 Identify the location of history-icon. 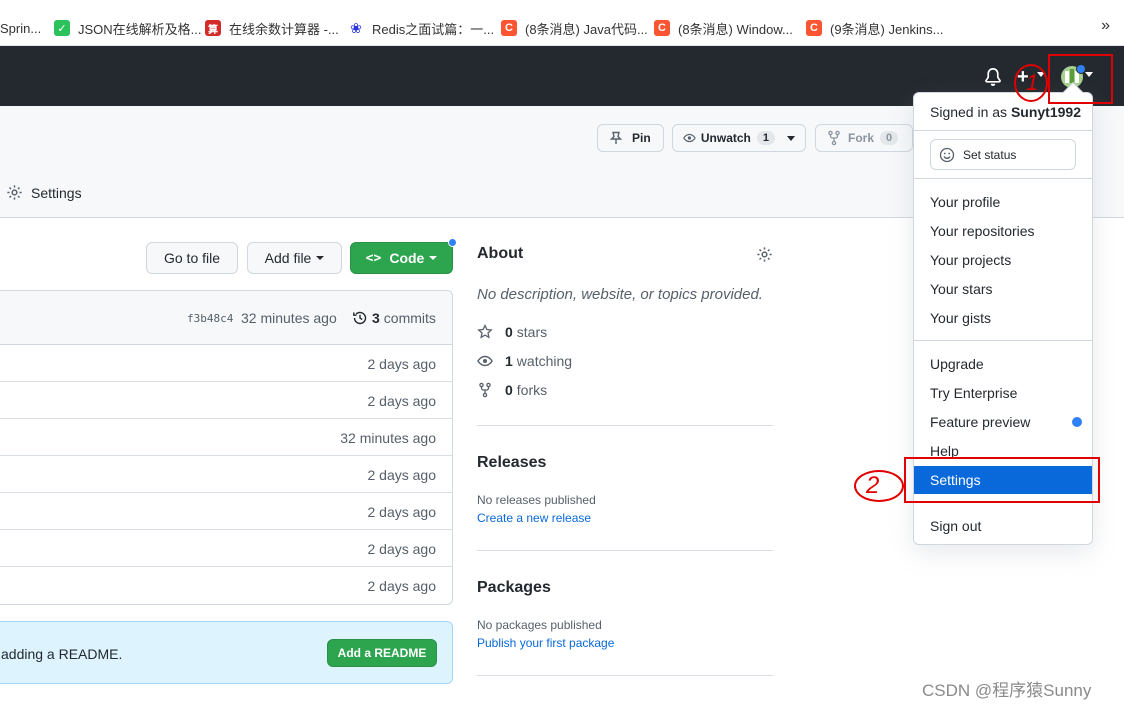
(360, 318).